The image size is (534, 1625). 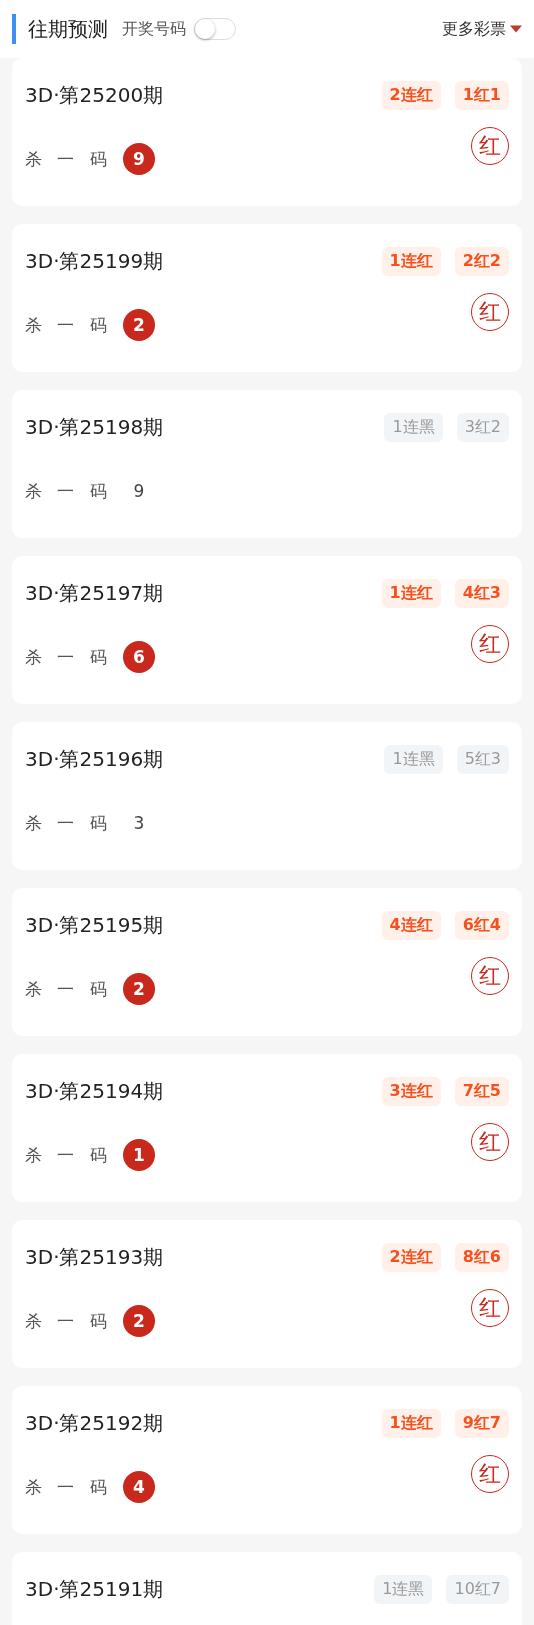 I want to click on issue-title: 3D·第25194期, so click(x=94, y=1091).